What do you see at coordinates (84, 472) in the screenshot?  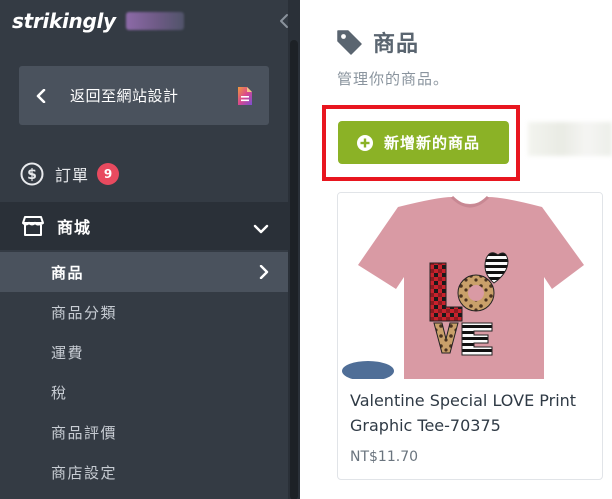 I see `sidebar-item-label: 商店設定` at bounding box center [84, 472].